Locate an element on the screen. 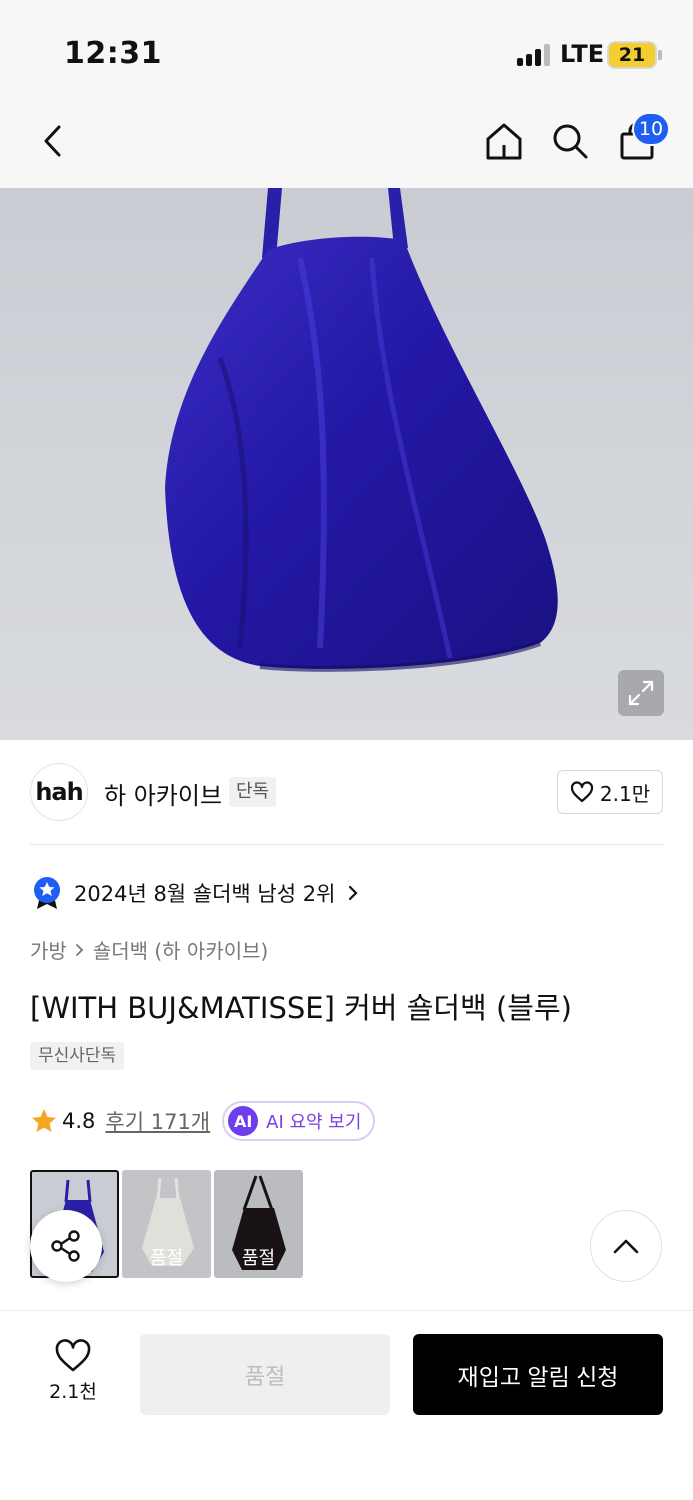 Image resolution: width=693 pixels, height=1500 pixels. scroll-top-button is located at coordinates (626, 1246).